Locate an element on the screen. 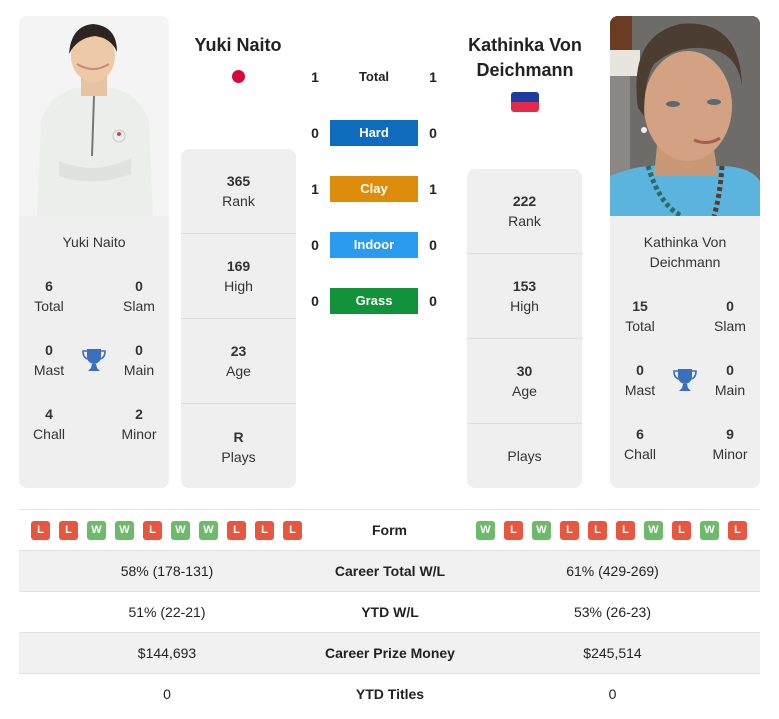 This screenshot has height=719, width=779. player1-titles-mast: 0 Mast is located at coordinates (49, 360).